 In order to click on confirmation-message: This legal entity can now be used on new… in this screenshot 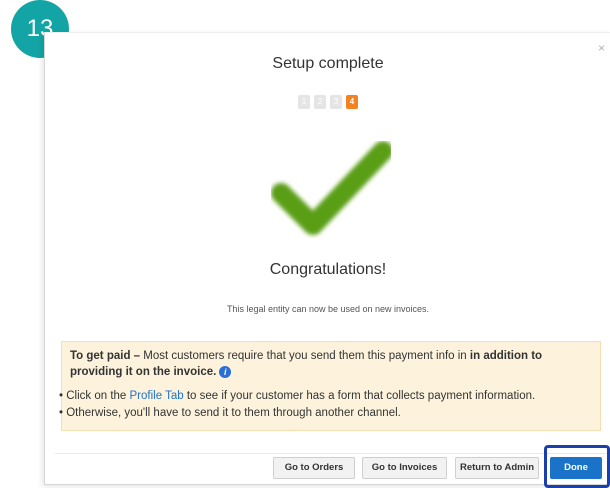, I will do `click(328, 309)`.